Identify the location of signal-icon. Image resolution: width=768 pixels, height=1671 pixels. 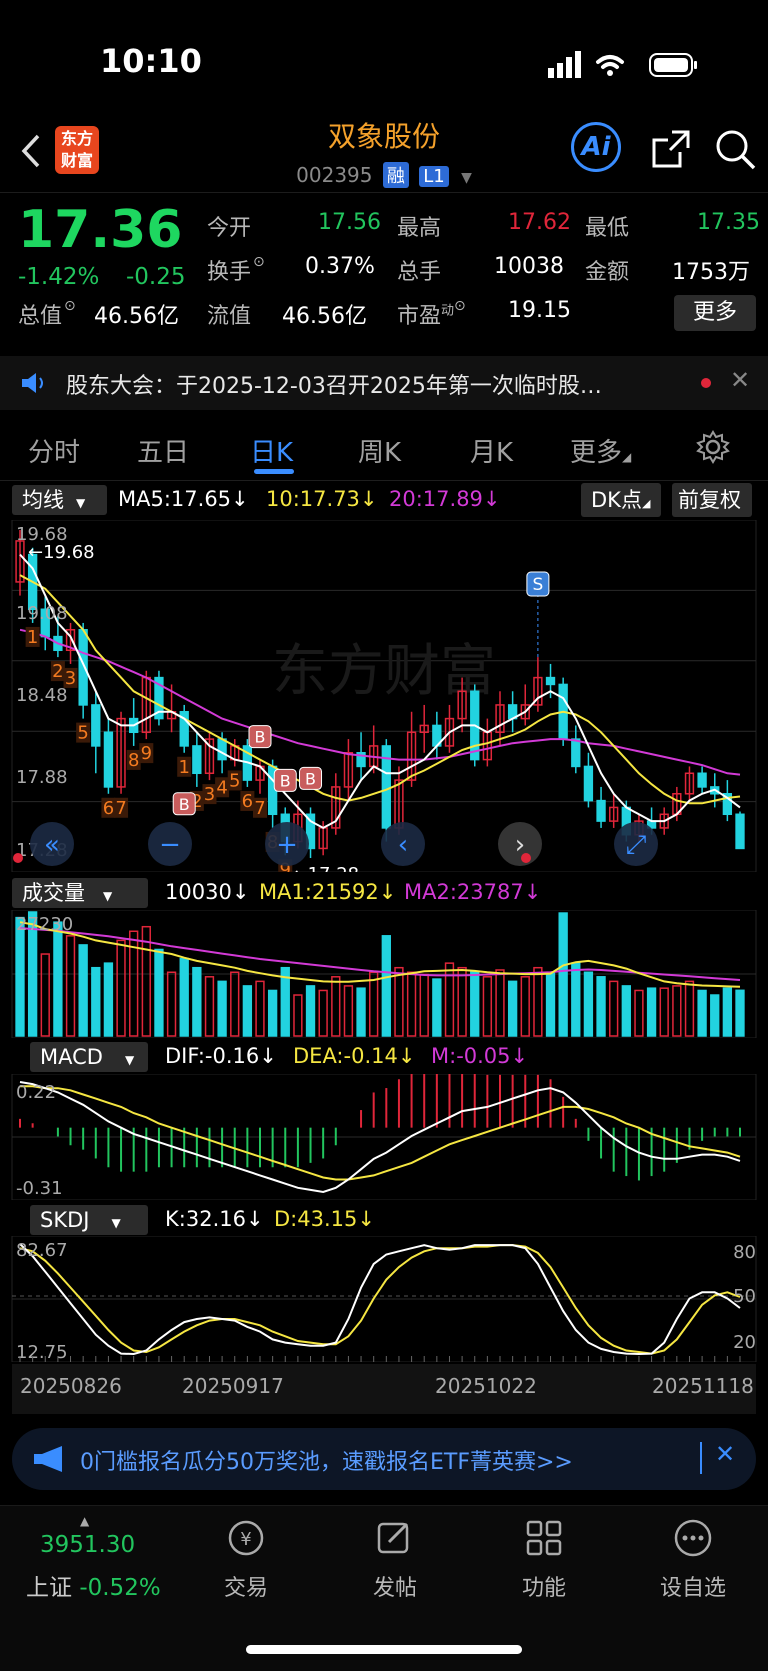
(564, 64).